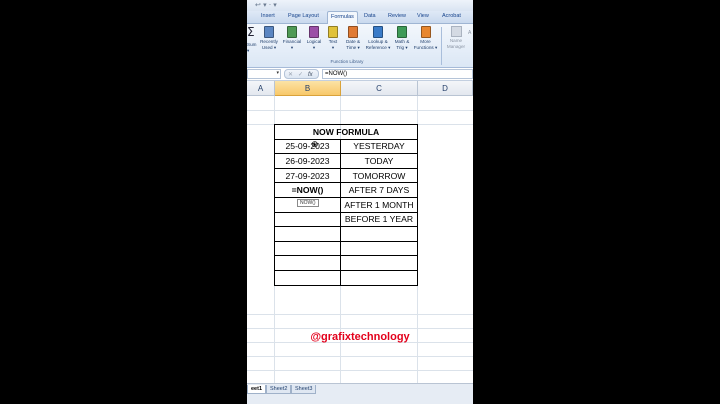 The width and height of the screenshot is (720, 404). Describe the element at coordinates (266, 5) in the screenshot. I see `quick-access-glyphs: ↩ ▾ · ▾` at that location.